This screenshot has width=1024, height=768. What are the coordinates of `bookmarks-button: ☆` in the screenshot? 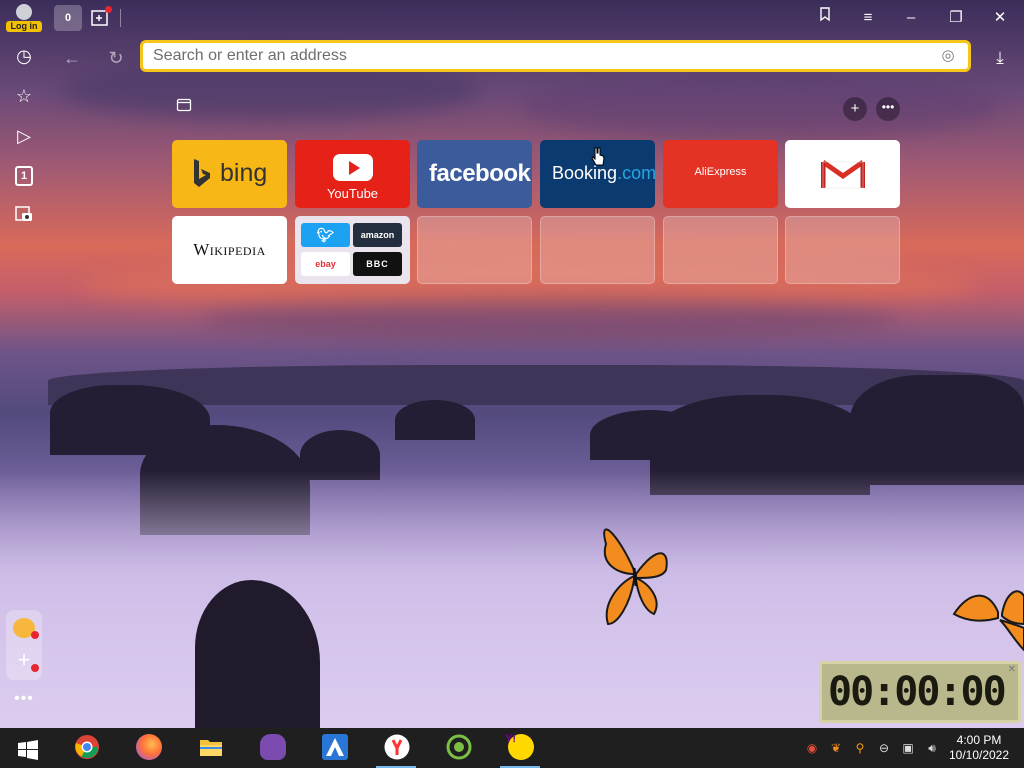 It's located at (24, 96).